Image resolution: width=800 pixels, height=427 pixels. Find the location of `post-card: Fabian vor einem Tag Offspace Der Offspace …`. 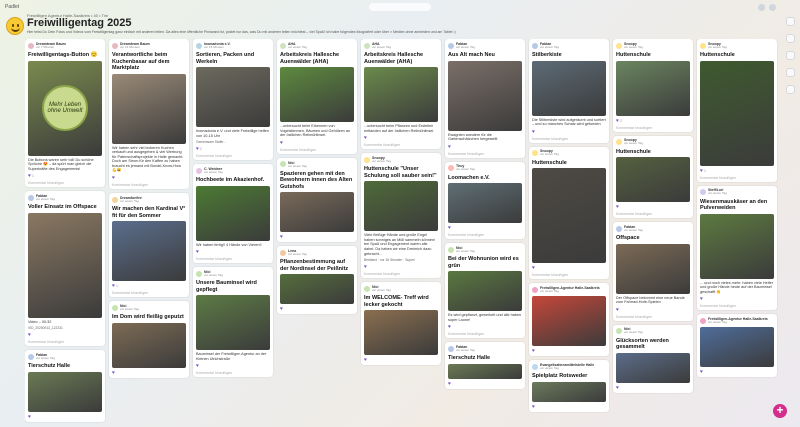

post-card: Fabian vor einem Tag Offspace Der Offspace … is located at coordinates (653, 271).